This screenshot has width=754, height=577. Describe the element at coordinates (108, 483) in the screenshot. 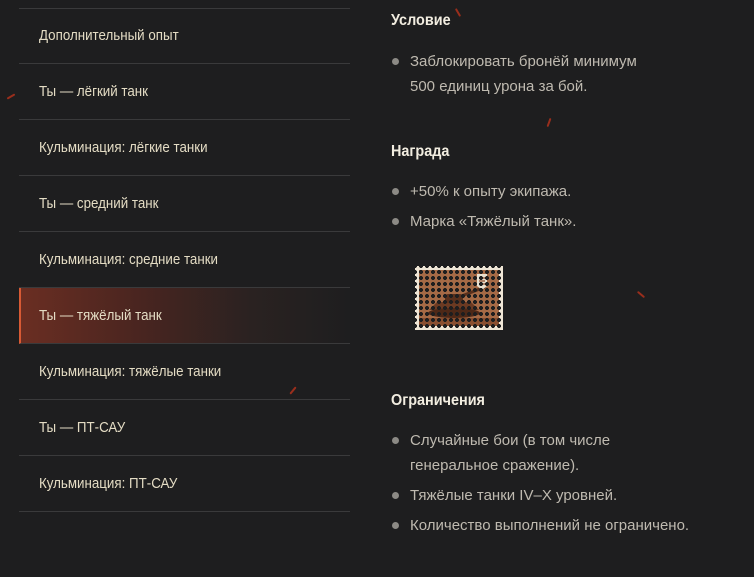

I see `sidebar-item-label: Кульминация: ПТ-САУ` at that location.